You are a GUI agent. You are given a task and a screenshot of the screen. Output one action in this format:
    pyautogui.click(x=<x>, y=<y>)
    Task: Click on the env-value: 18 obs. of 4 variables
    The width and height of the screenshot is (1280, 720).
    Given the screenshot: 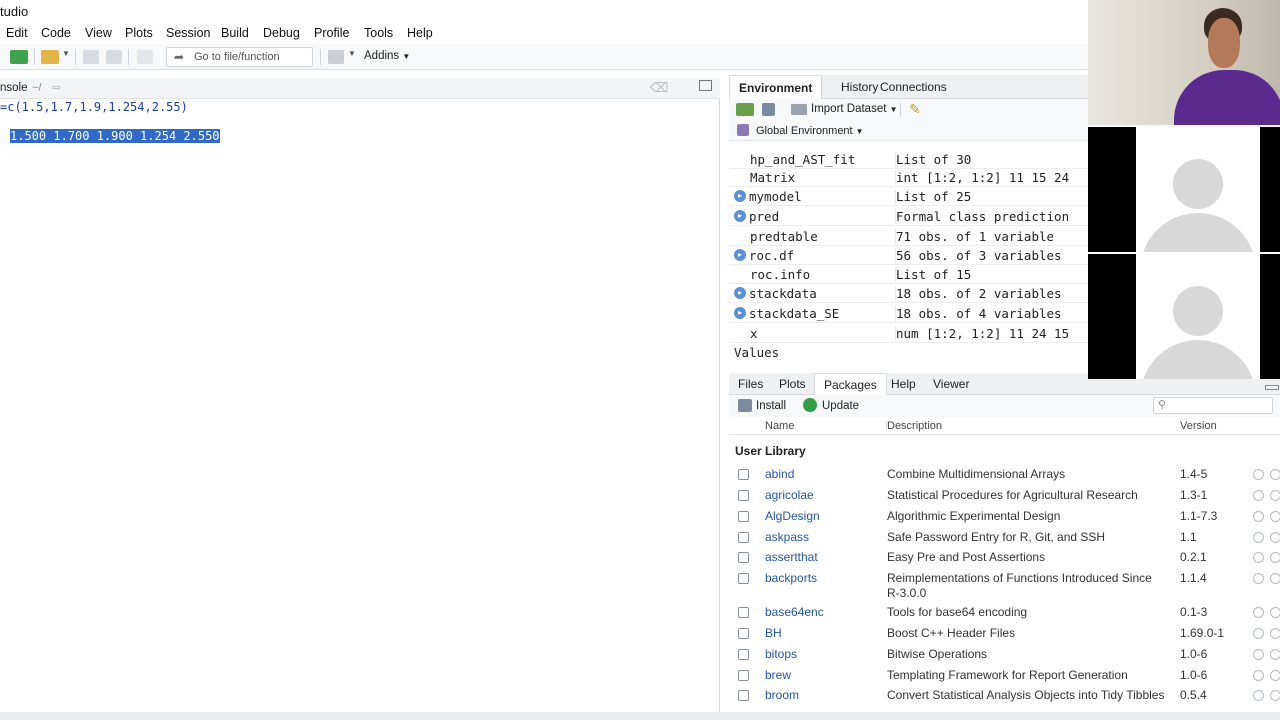 What is the action you would take?
    pyautogui.click(x=978, y=313)
    